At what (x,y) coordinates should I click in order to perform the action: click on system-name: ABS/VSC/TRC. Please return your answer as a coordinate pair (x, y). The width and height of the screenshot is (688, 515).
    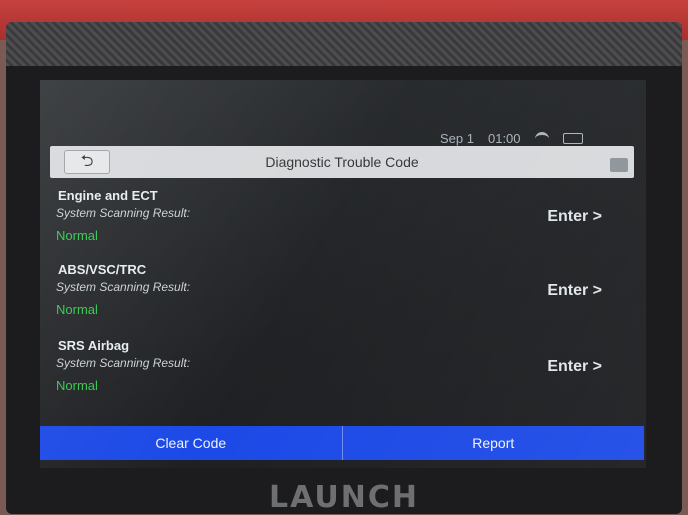
    Looking at the image, I should click on (102, 269).